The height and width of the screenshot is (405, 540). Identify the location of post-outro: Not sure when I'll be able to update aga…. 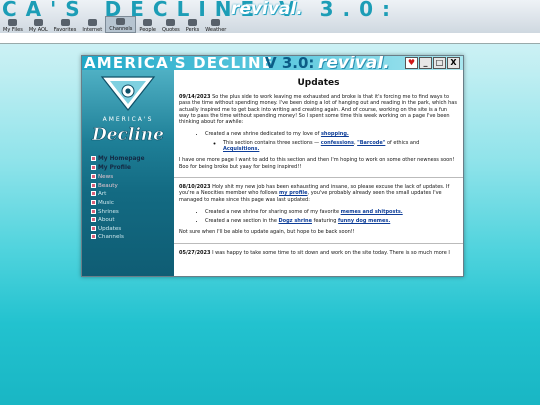
(267, 232).